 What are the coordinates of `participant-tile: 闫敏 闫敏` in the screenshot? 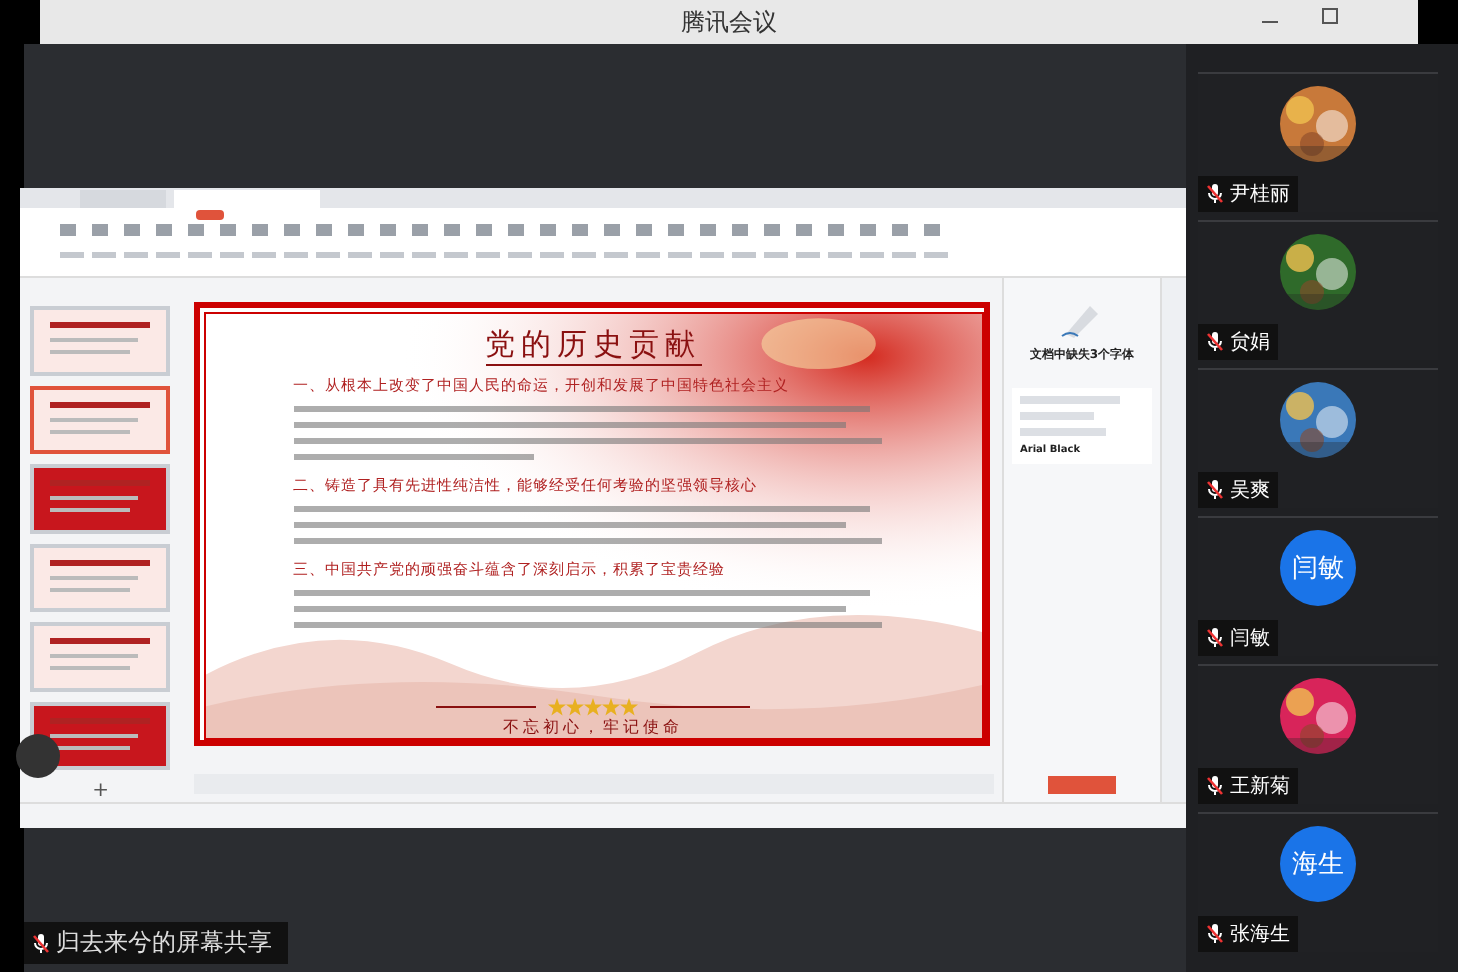 It's located at (1318, 586).